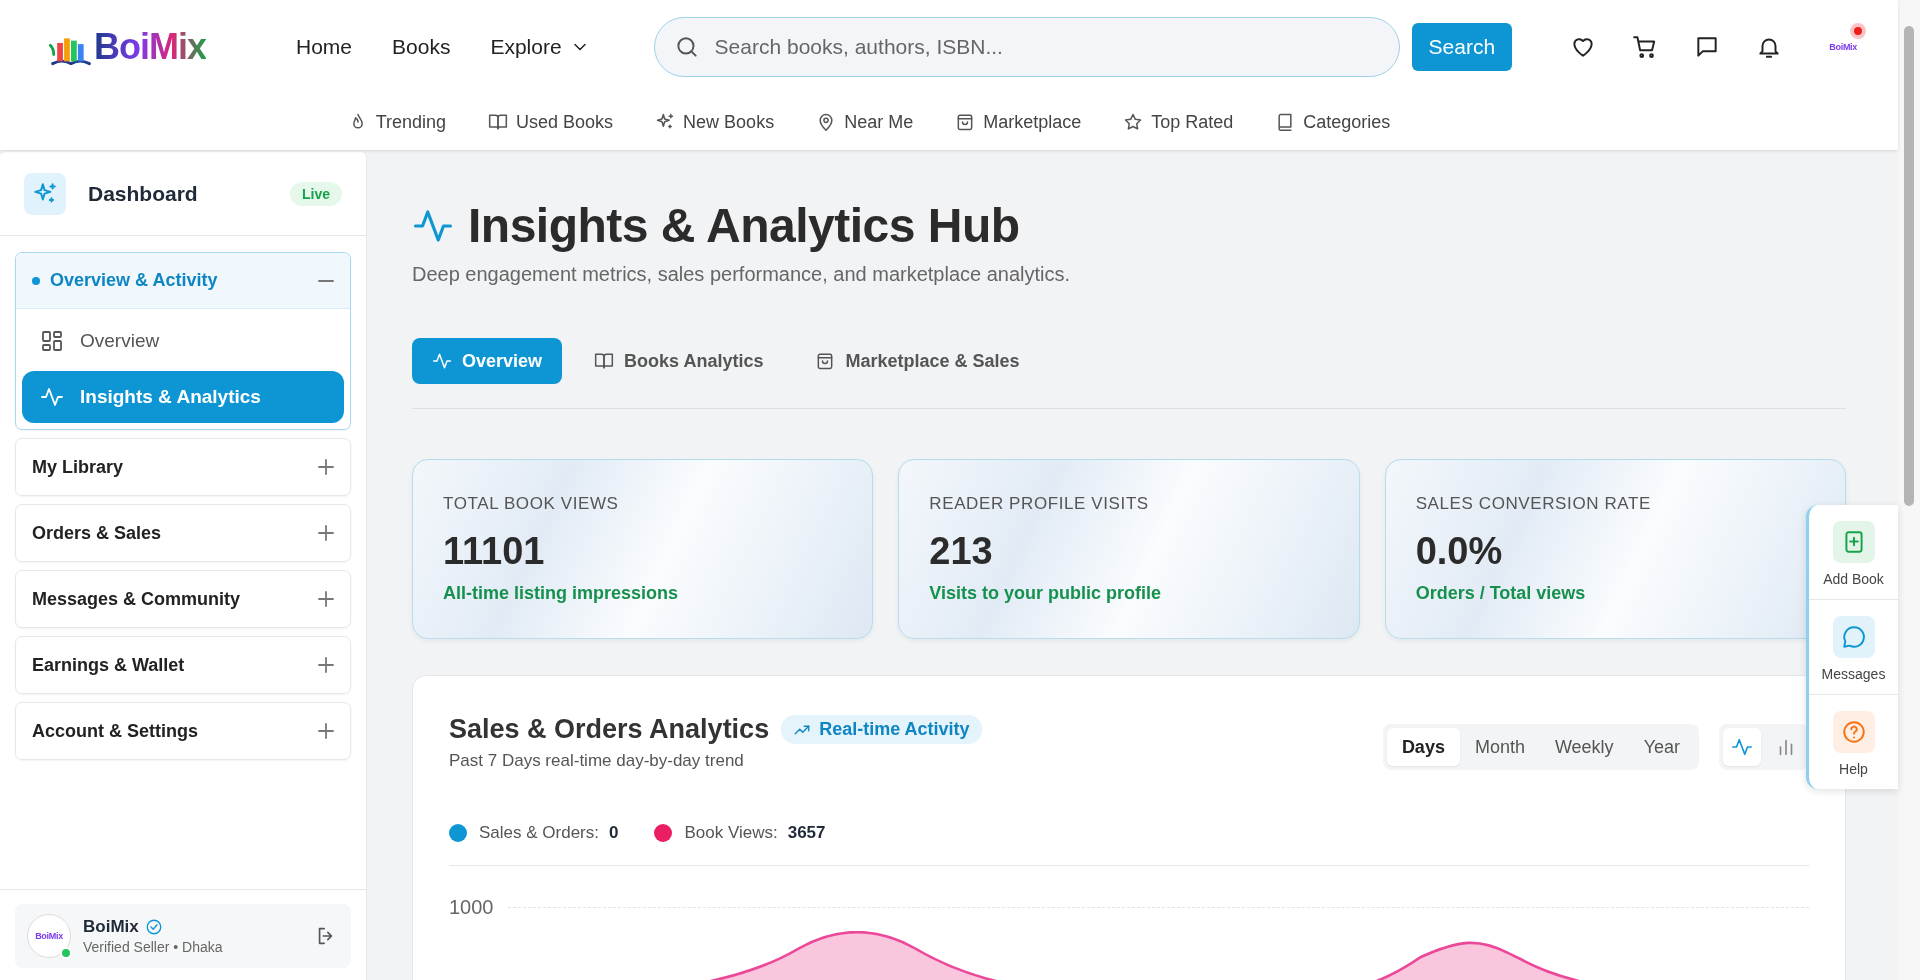 The height and width of the screenshot is (980, 1920). What do you see at coordinates (1333, 122) in the screenshot?
I see `subnav-link: Categories` at bounding box center [1333, 122].